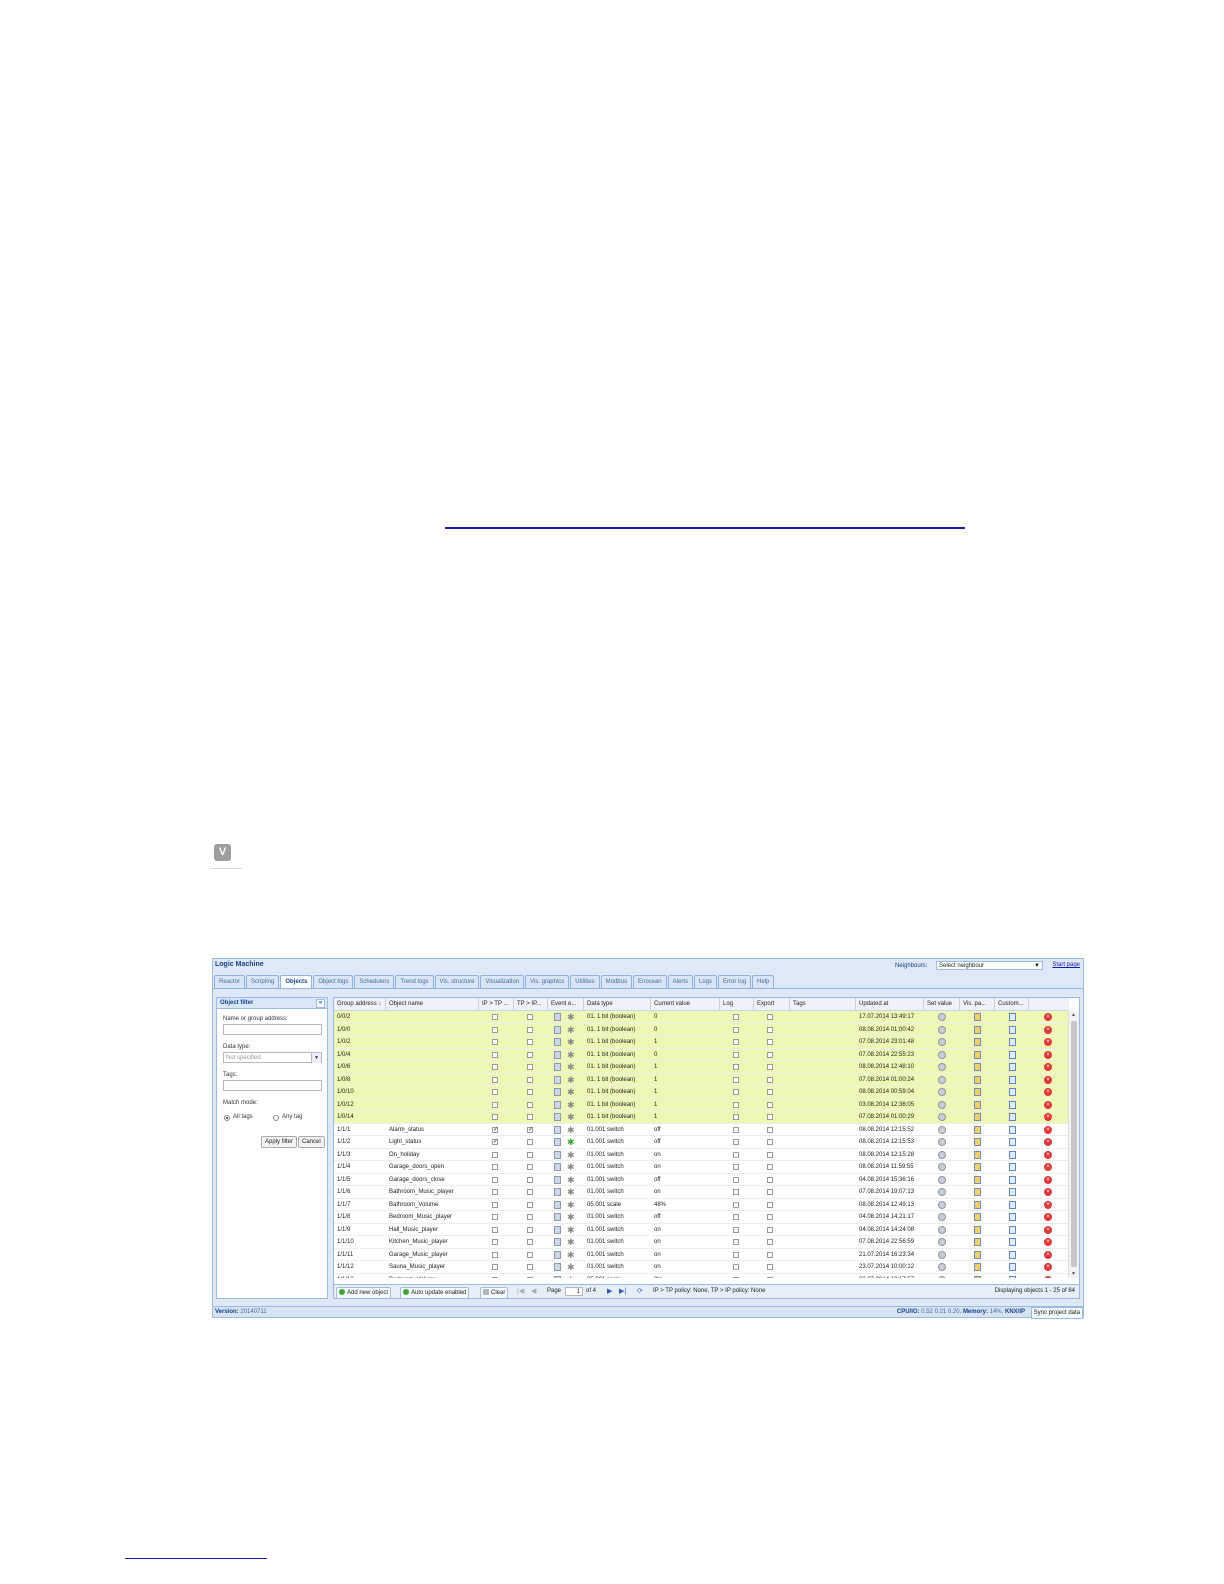 The height and width of the screenshot is (1584, 1224). What do you see at coordinates (1074, 1144) in the screenshot?
I see `scroll-thumb` at bounding box center [1074, 1144].